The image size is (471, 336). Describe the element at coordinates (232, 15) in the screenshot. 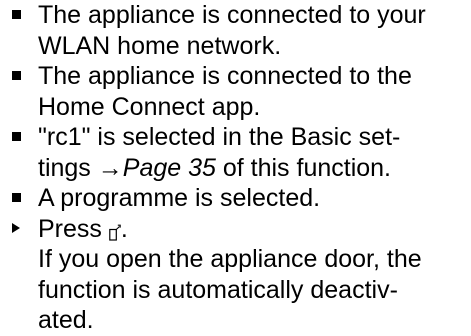

I see `list-item-text: The appliance is connected to your` at that location.